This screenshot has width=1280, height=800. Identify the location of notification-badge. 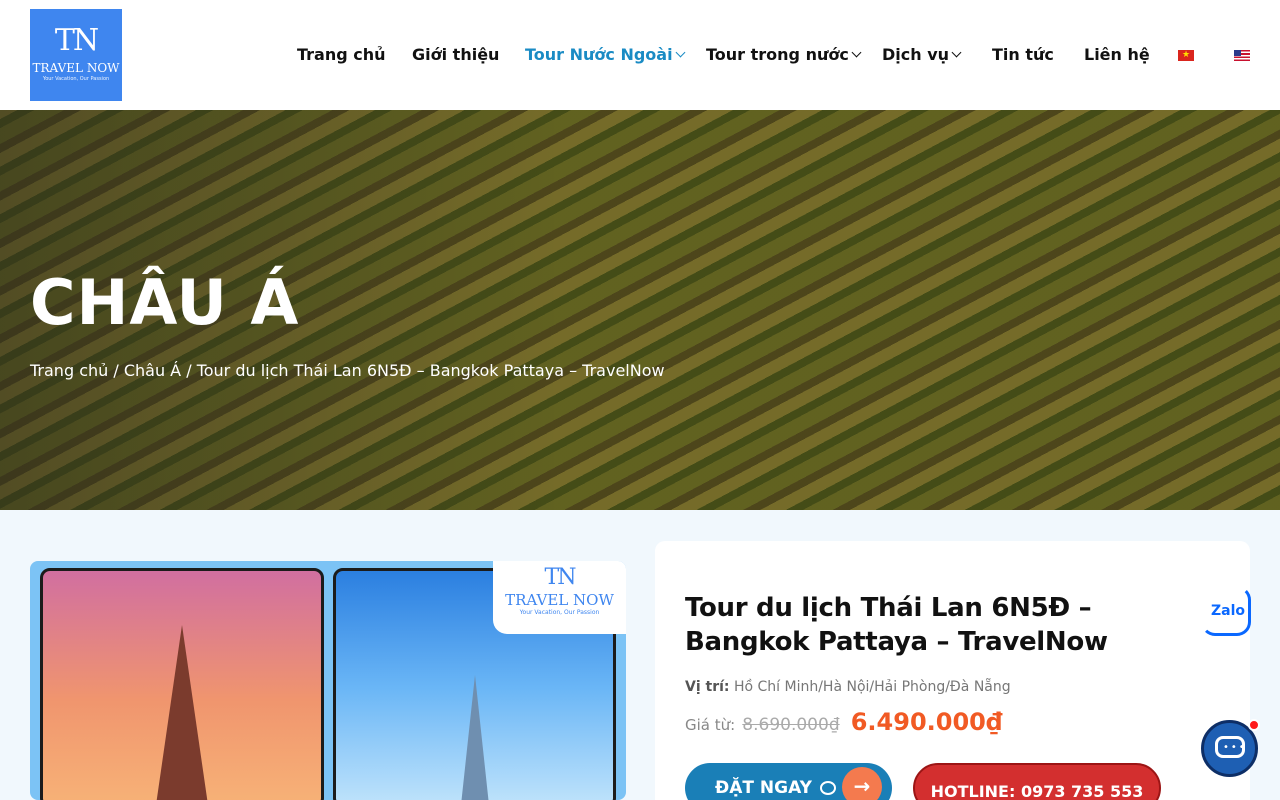
(1254, 725).